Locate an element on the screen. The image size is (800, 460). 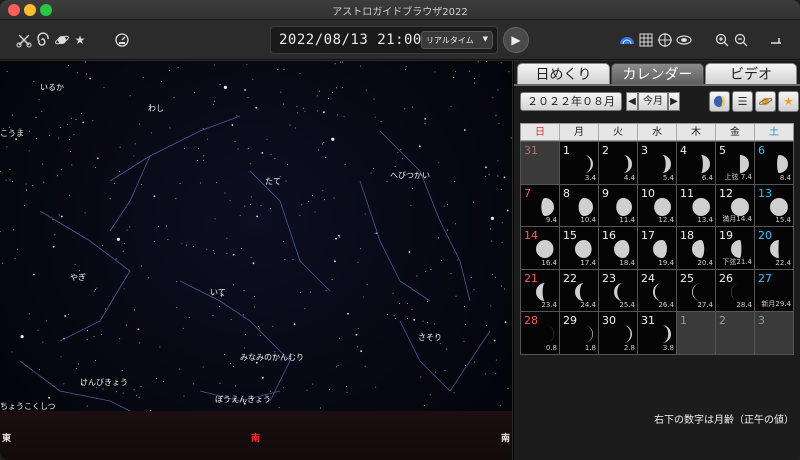
tab-calendar: カレンダー is located at coordinates (657, 74).